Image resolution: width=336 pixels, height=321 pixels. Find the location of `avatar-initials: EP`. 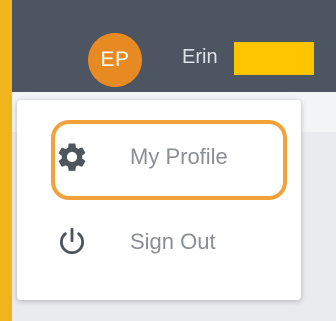

avatar-initials: EP is located at coordinates (115, 59).